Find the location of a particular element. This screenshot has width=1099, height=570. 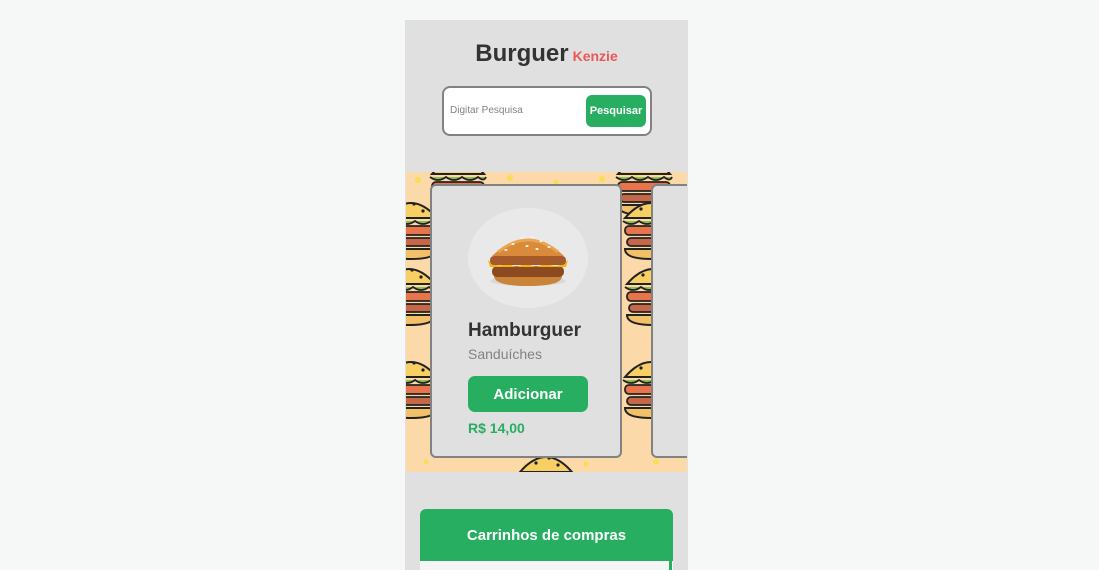

brand-title: Burguer is located at coordinates (522, 53).